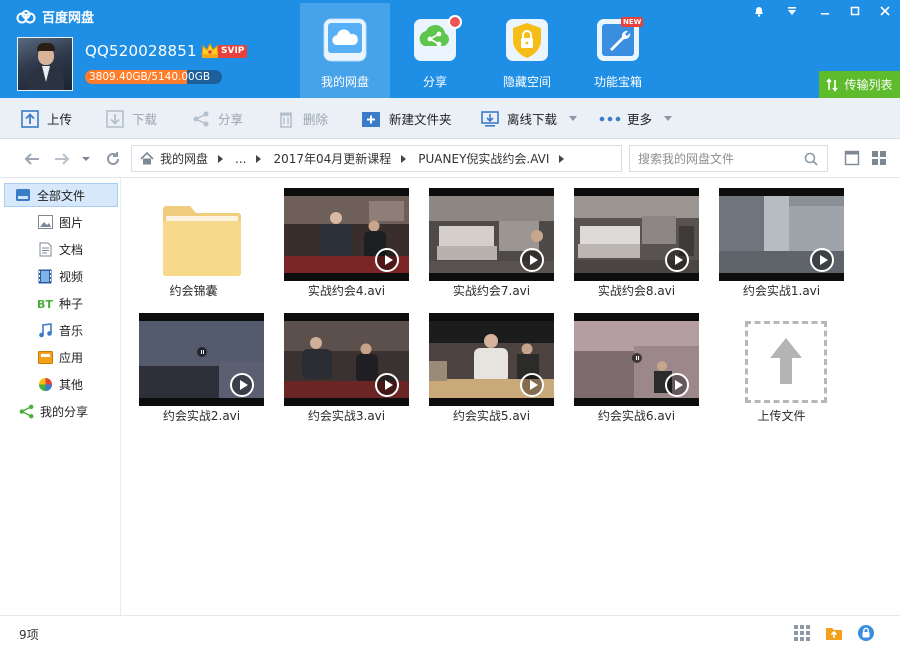 This screenshot has height=650, width=900. What do you see at coordinates (61, 411) in the screenshot?
I see `sidebar-item-my-share: 我的分享` at bounding box center [61, 411].